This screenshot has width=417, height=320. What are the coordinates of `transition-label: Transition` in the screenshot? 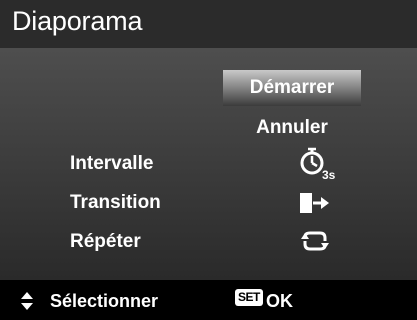 It's located at (115, 202).